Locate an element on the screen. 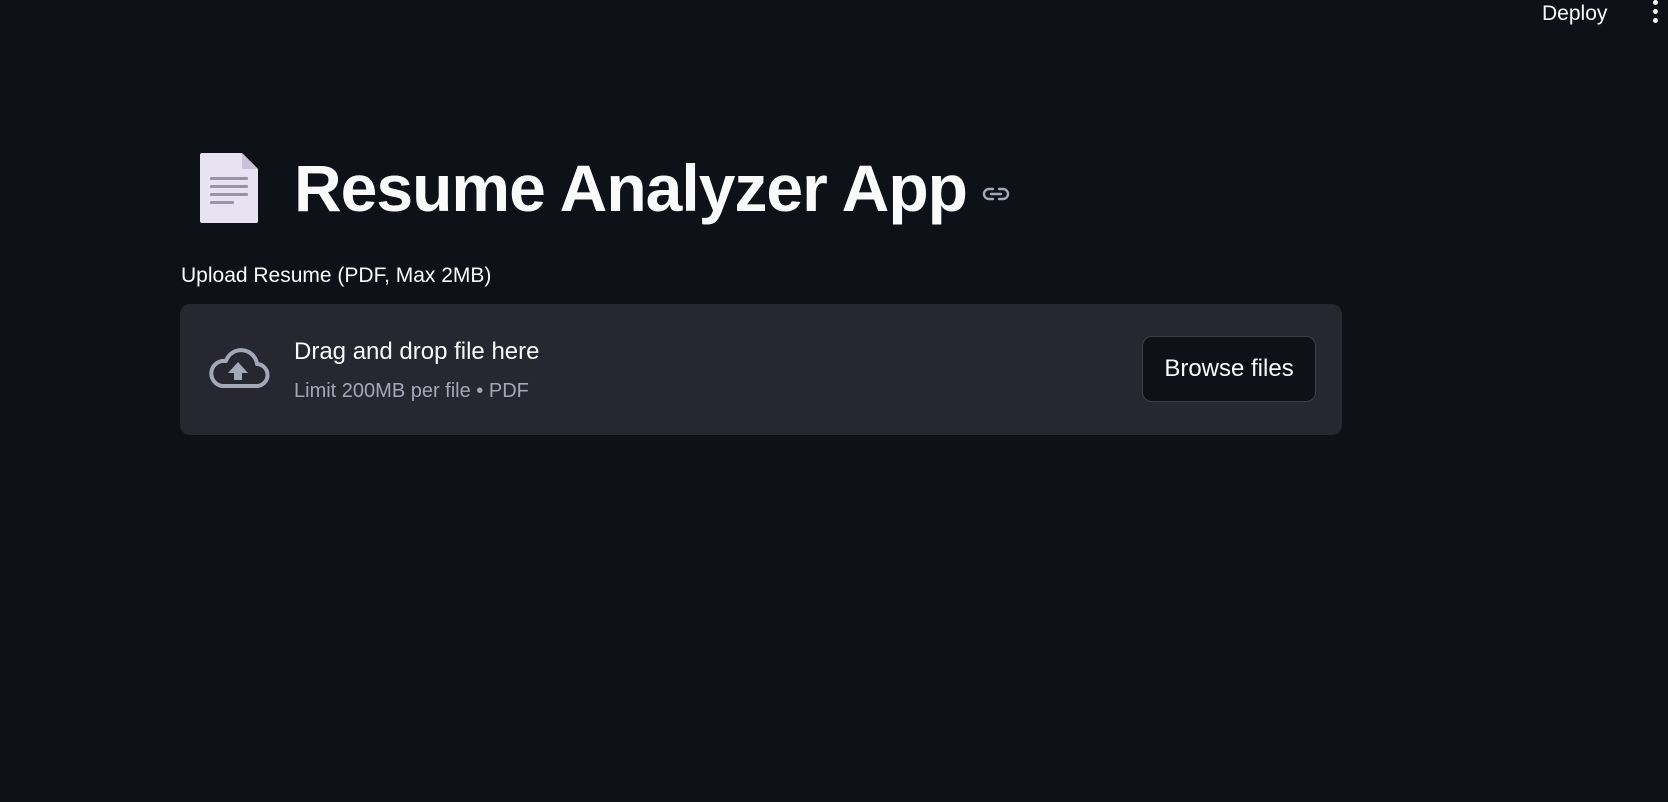 This screenshot has height=802, width=1668. page-title: Resume Analyzer App is located at coordinates (631, 188).